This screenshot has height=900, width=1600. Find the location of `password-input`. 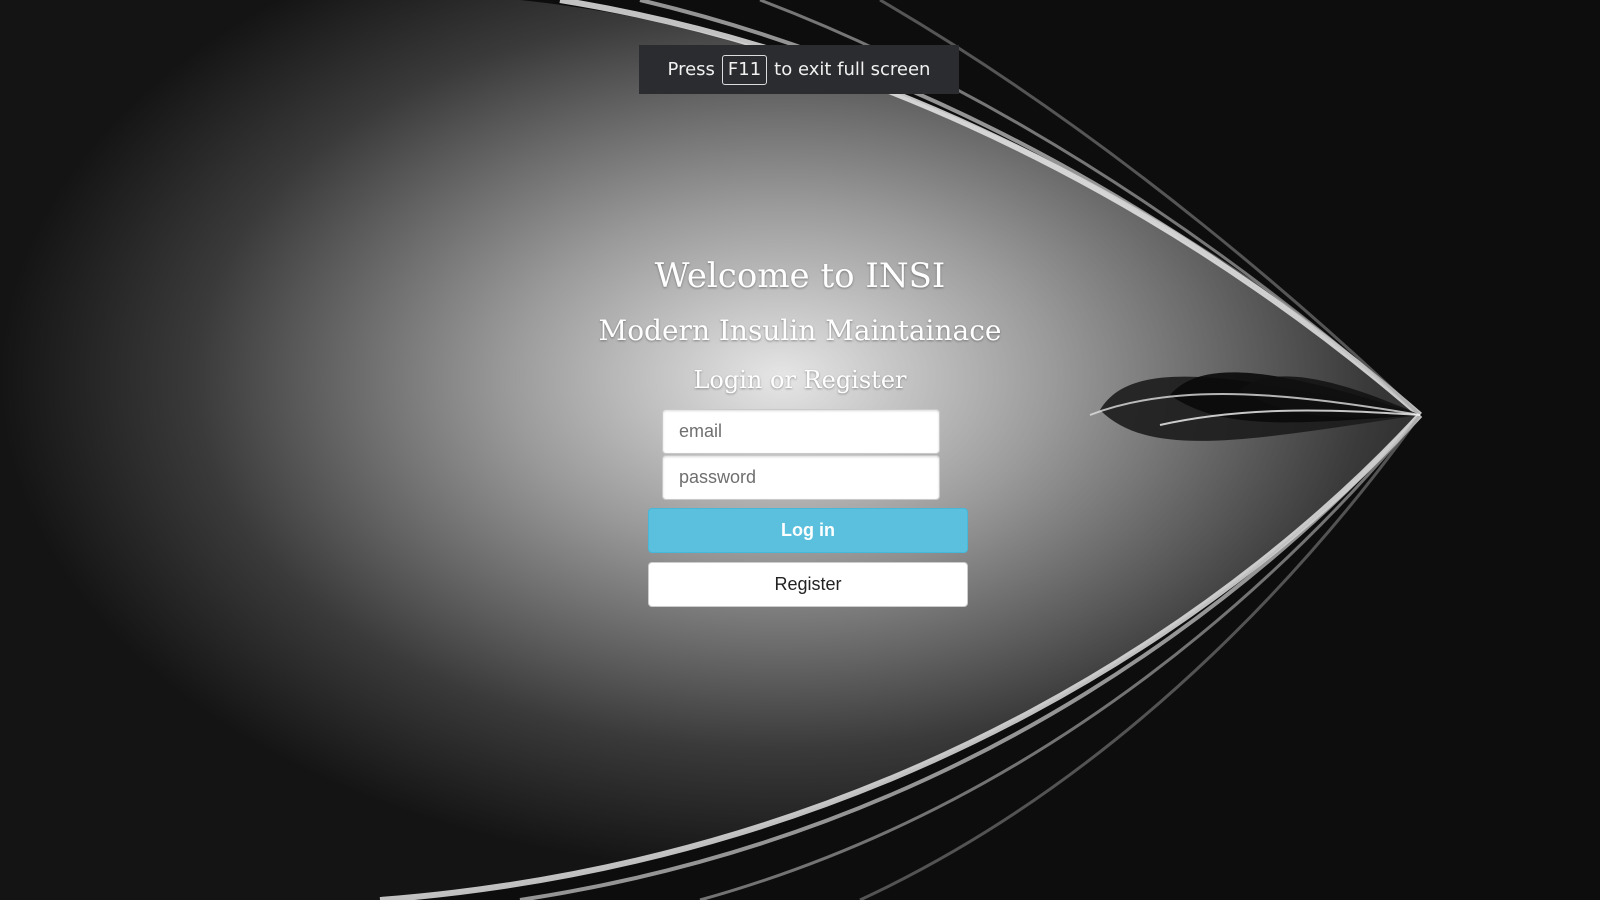

password-input is located at coordinates (801, 477).